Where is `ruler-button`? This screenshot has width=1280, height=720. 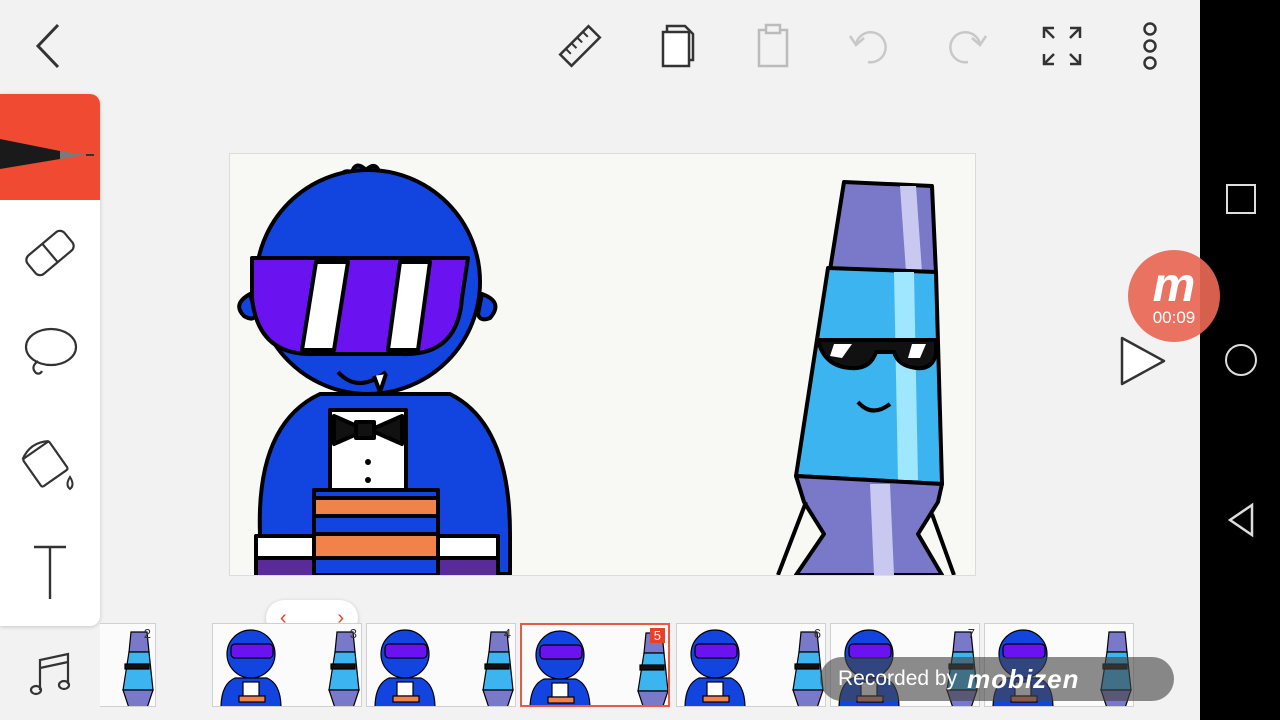 ruler-button is located at coordinates (580, 46).